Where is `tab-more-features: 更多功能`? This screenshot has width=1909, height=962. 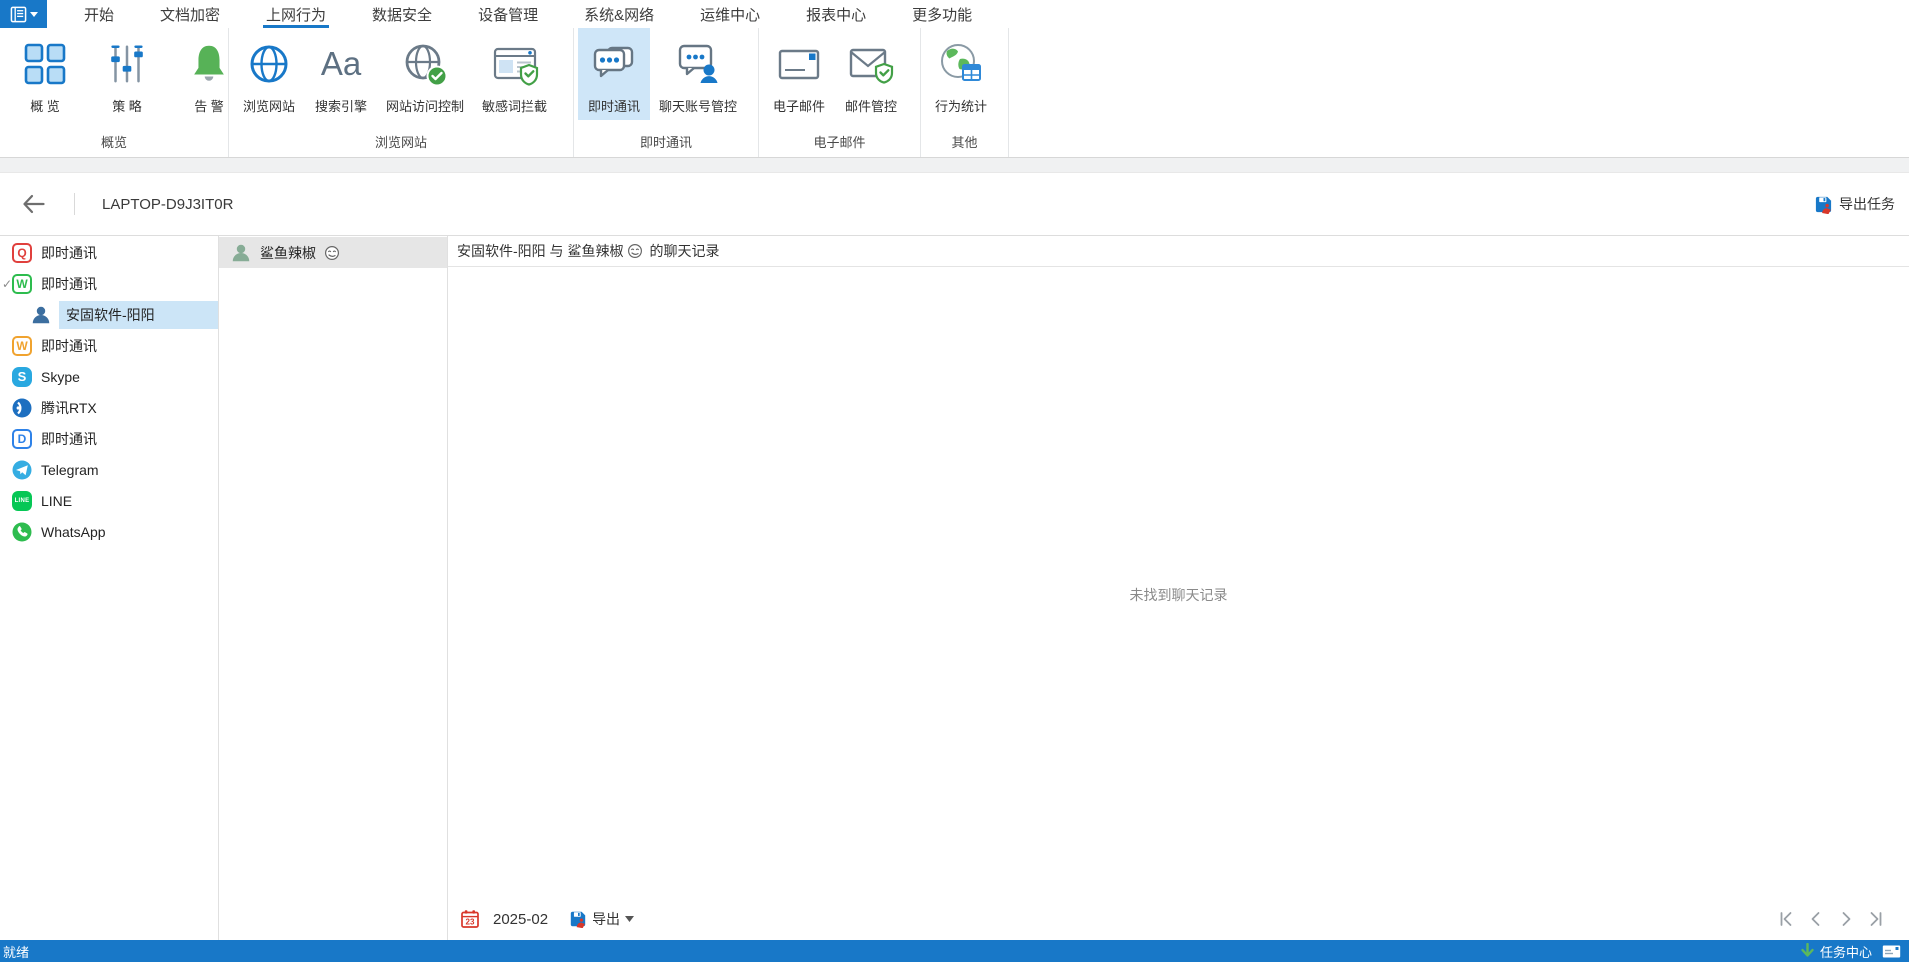
tab-more-features: 更多功能 is located at coordinates (942, 14).